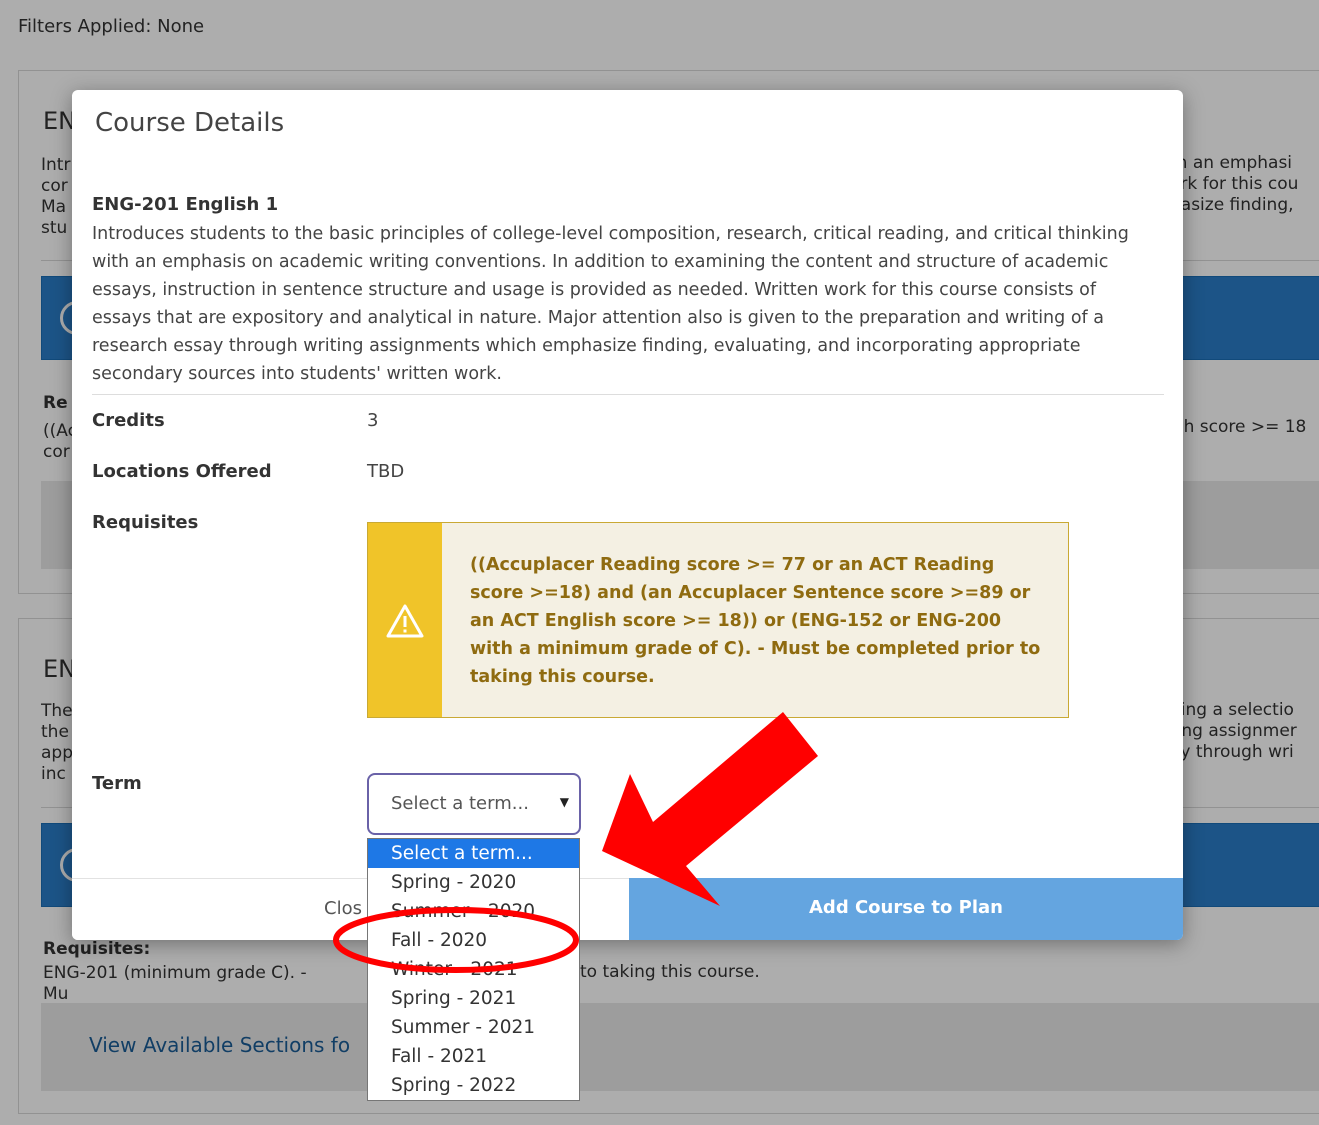 The width and height of the screenshot is (1319, 1125). Describe the element at coordinates (185, 204) in the screenshot. I see `course-name: ENG-201 English 1` at that location.